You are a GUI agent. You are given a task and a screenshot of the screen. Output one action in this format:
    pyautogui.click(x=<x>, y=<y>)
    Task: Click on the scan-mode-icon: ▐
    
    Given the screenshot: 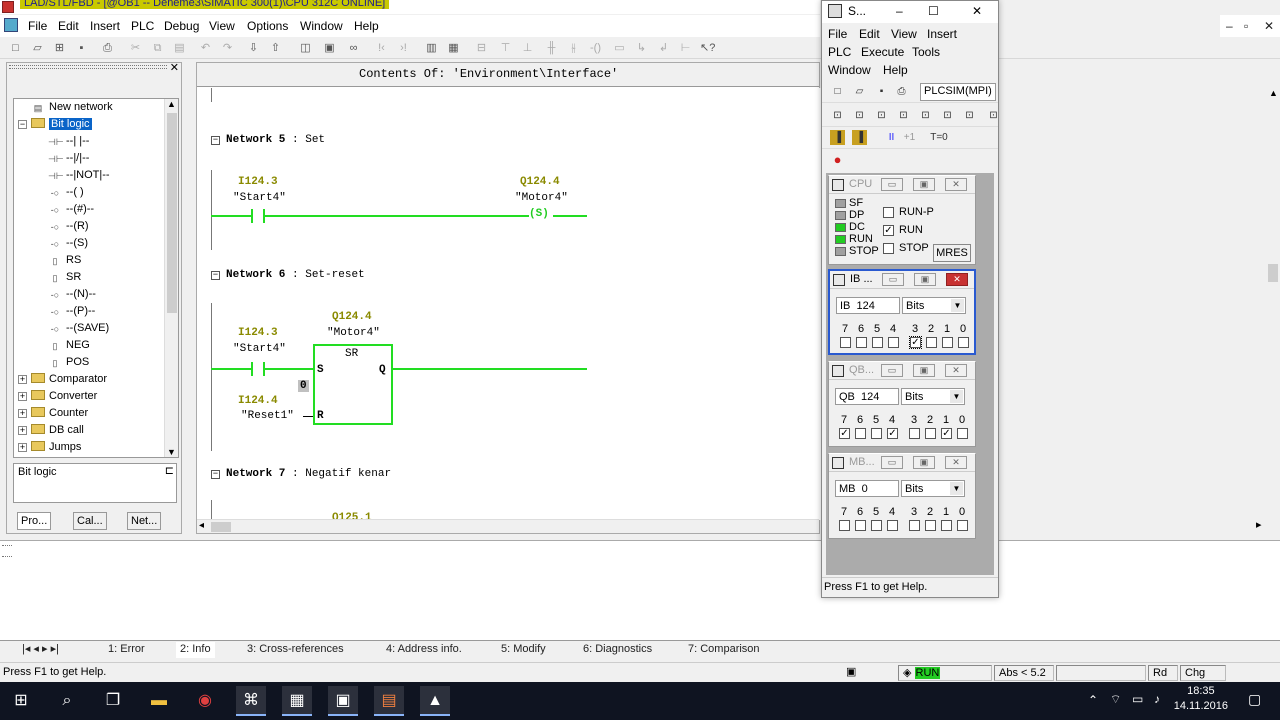 What is the action you would take?
    pyautogui.click(x=837, y=137)
    